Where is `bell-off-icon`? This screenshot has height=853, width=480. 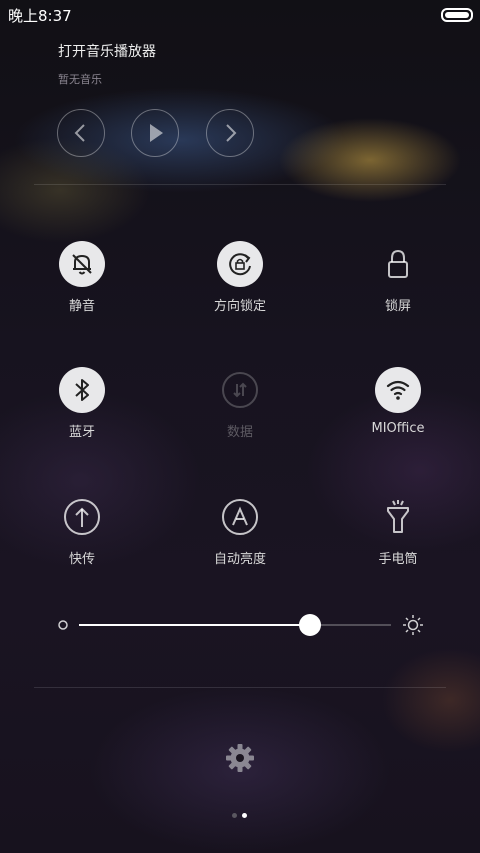 bell-off-icon is located at coordinates (82, 264).